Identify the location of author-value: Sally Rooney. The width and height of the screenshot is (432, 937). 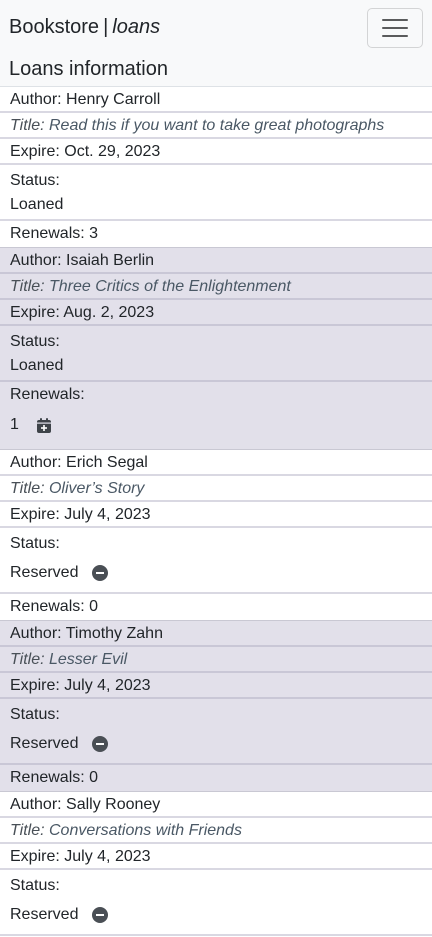
(113, 804).